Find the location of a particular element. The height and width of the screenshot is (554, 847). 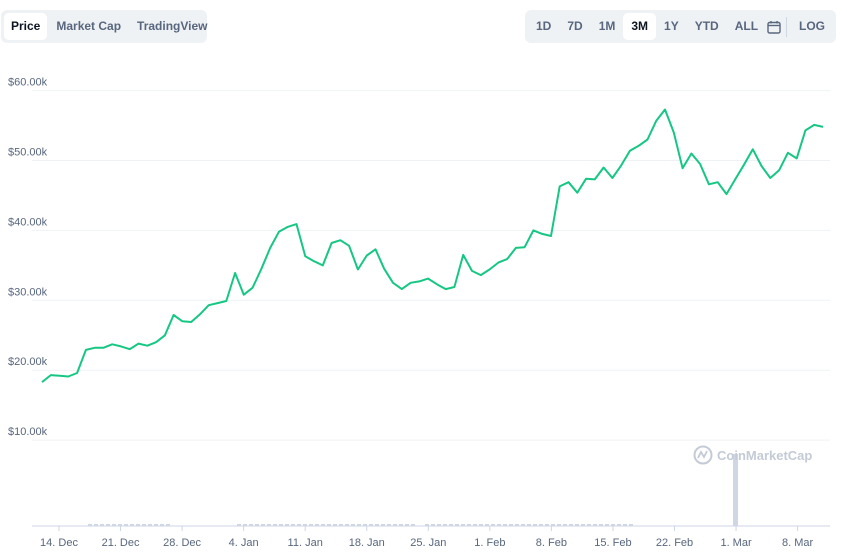

x-tick-label: 1. Feb is located at coordinates (489, 543).